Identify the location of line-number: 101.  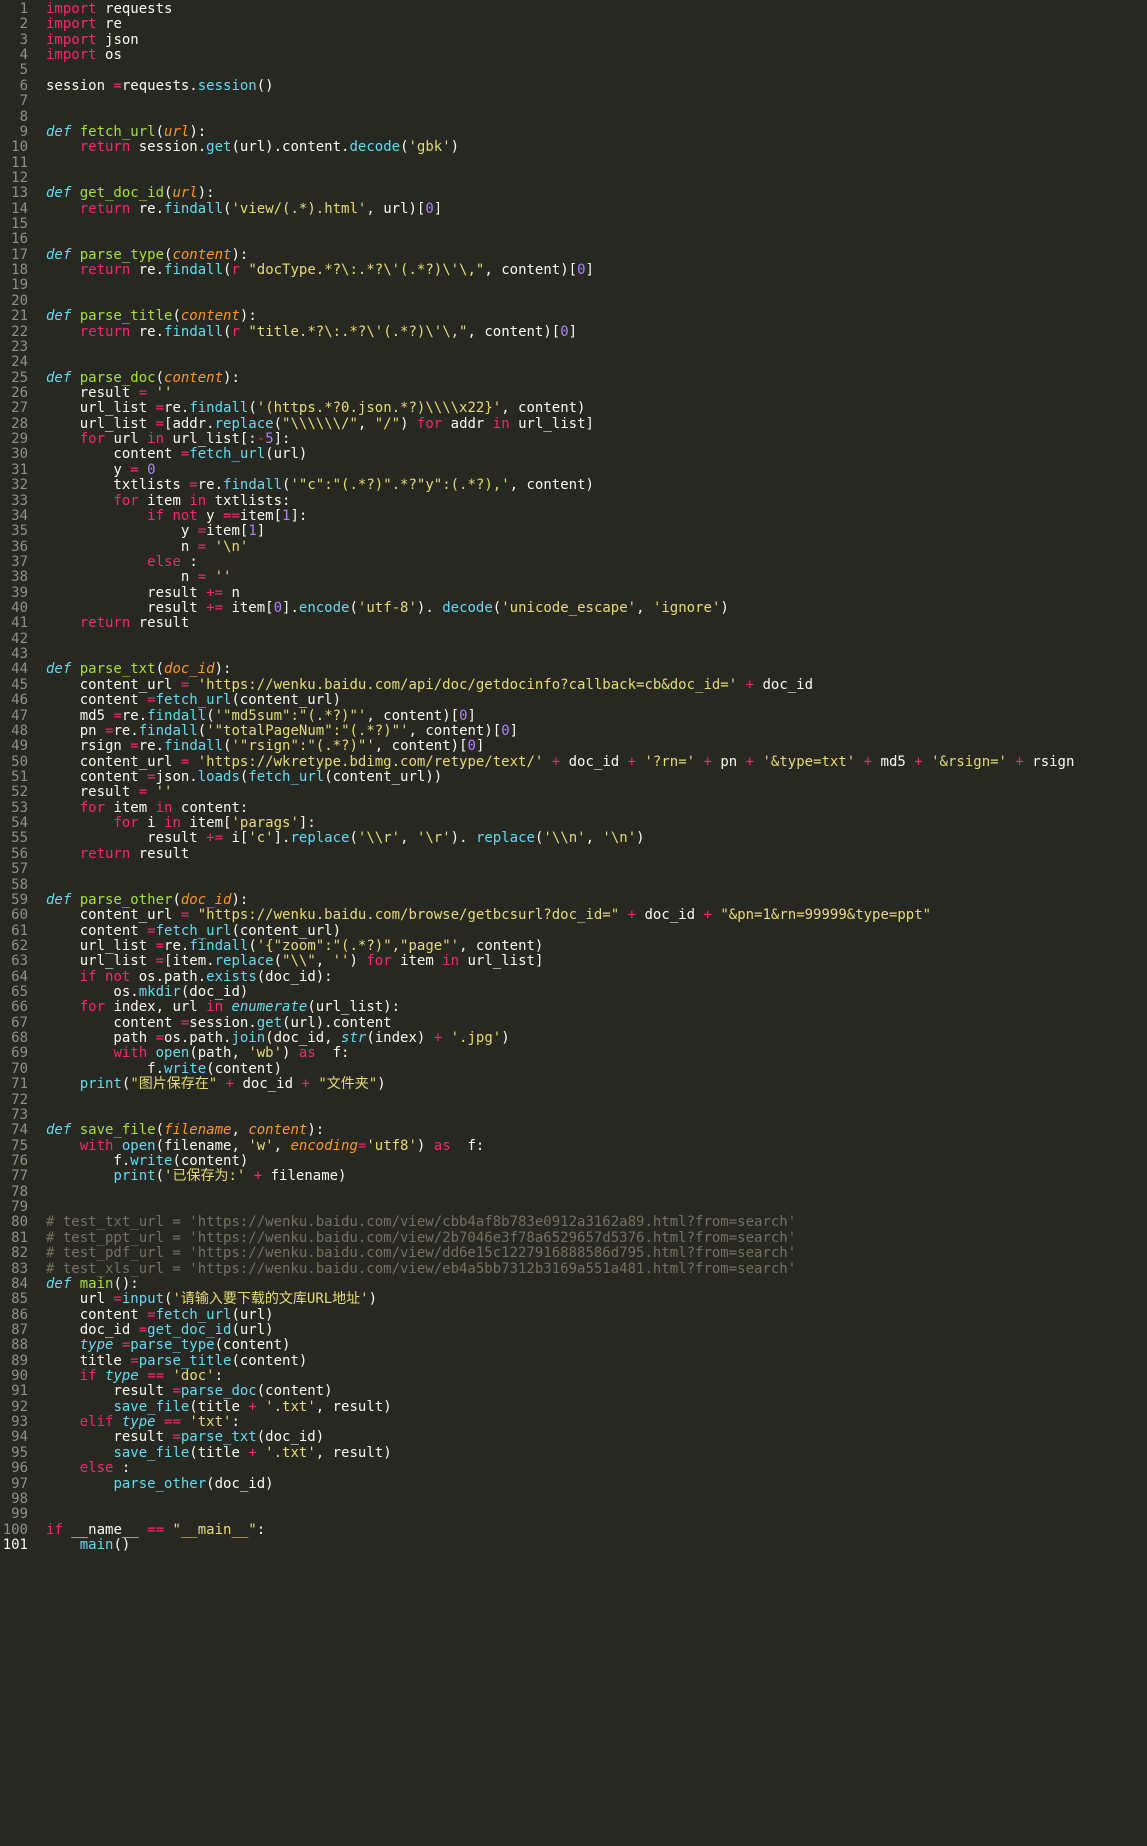
(15, 1545).